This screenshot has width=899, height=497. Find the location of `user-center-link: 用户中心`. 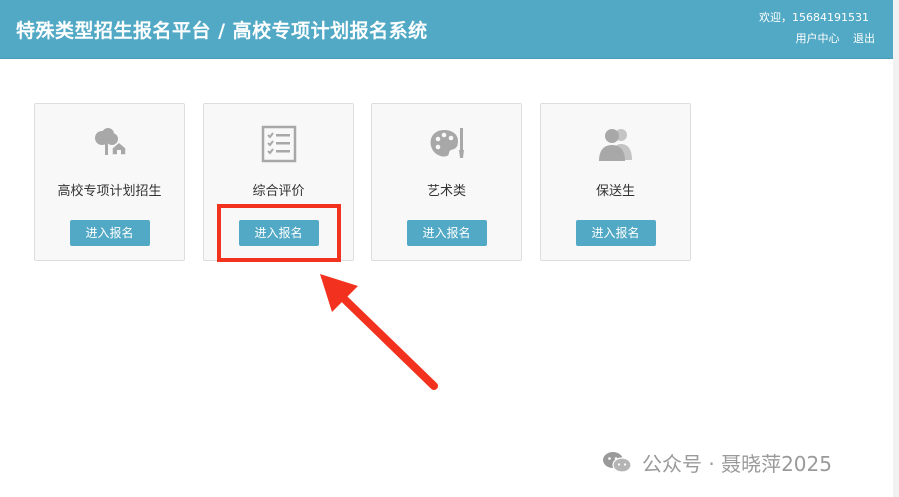

user-center-link: 用户中心 is located at coordinates (818, 38).